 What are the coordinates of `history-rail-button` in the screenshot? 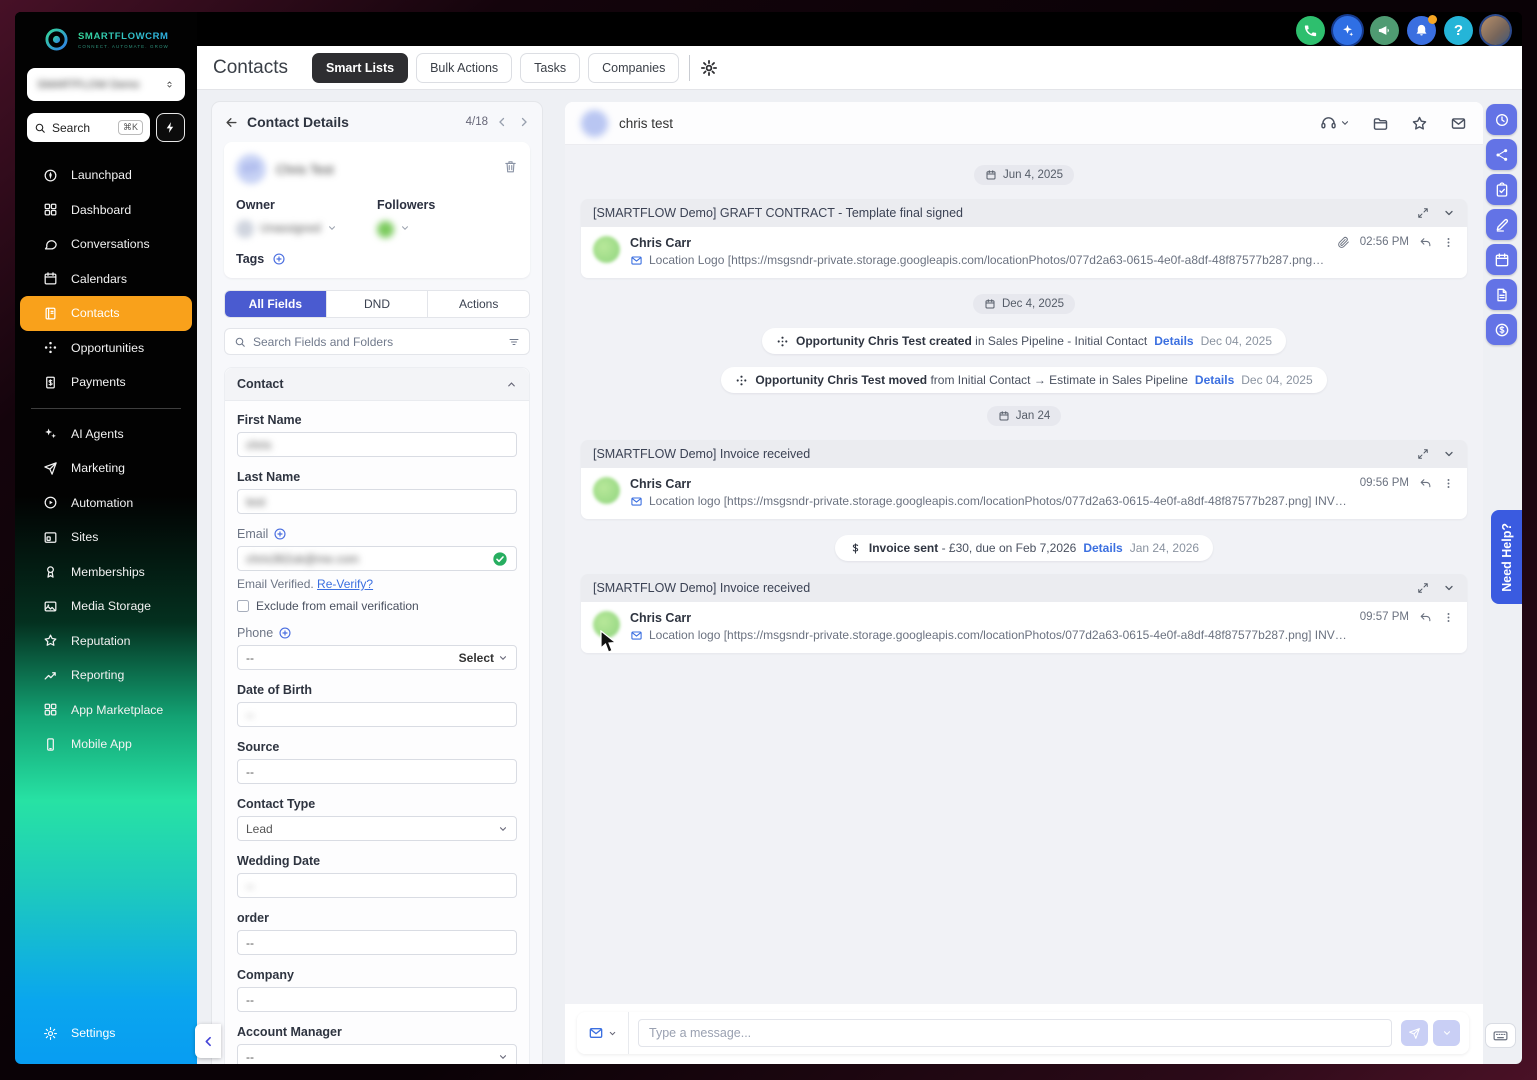 It's located at (1501, 119).